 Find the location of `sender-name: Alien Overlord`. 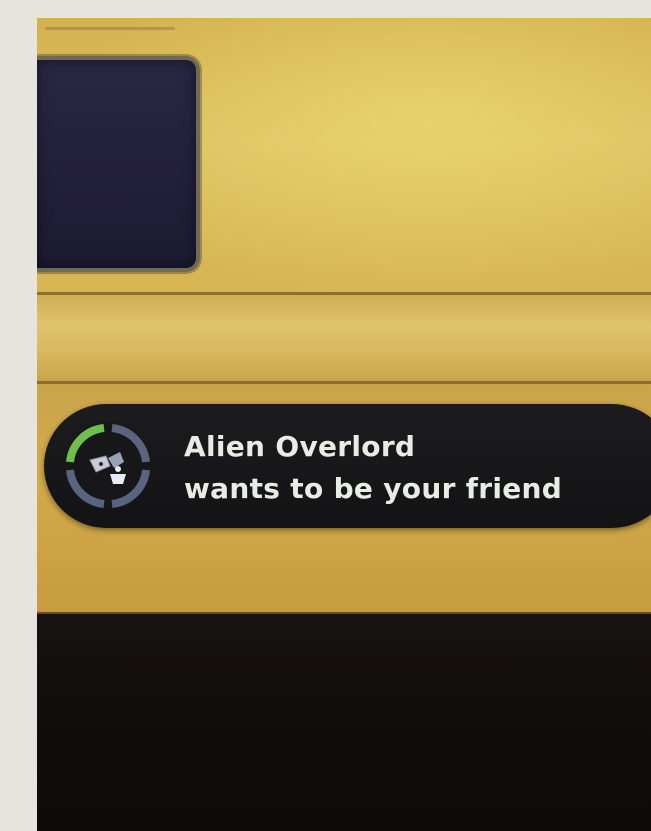

sender-name: Alien Overlord is located at coordinates (300, 446).